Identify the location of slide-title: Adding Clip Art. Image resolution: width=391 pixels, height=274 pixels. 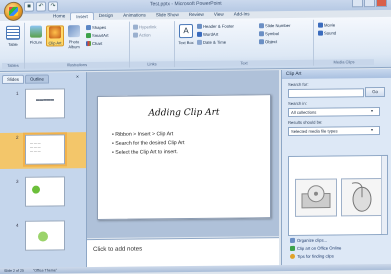
(184, 113).